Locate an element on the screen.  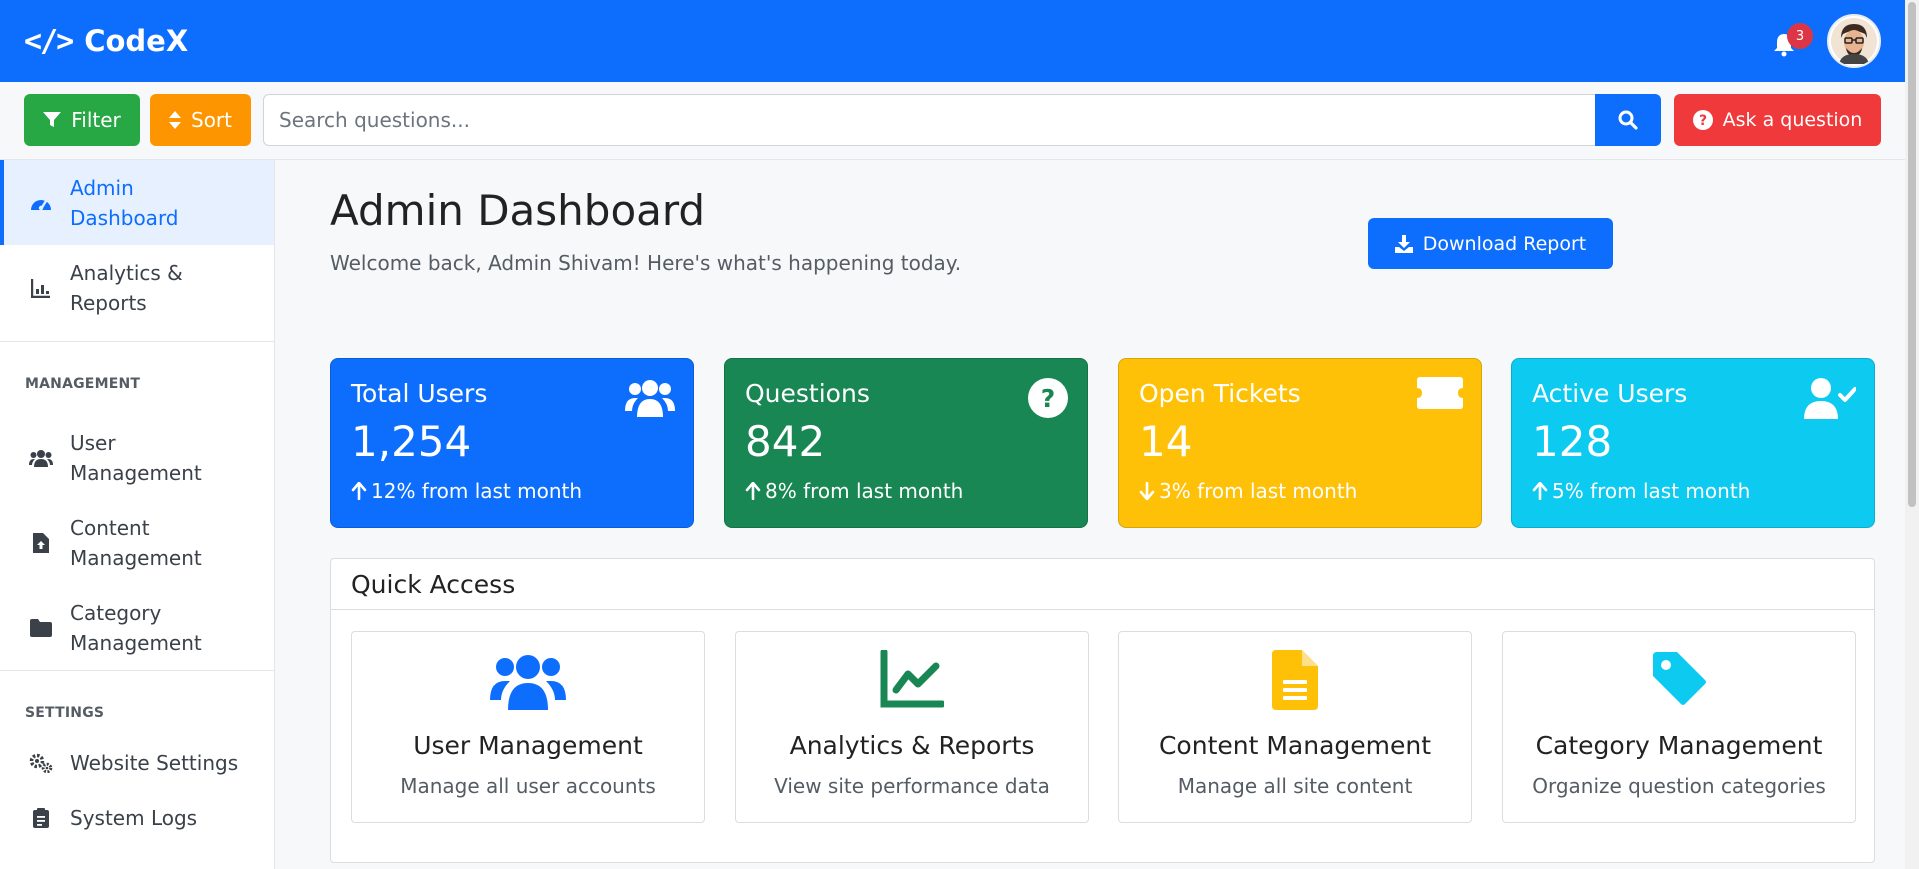
gears-icon is located at coordinates (41, 763).